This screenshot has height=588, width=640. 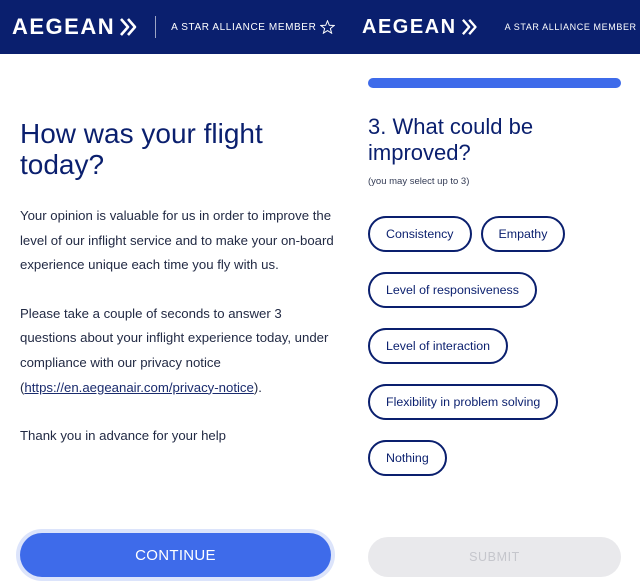 I want to click on page-title: How was your flight today?, so click(x=141, y=149).